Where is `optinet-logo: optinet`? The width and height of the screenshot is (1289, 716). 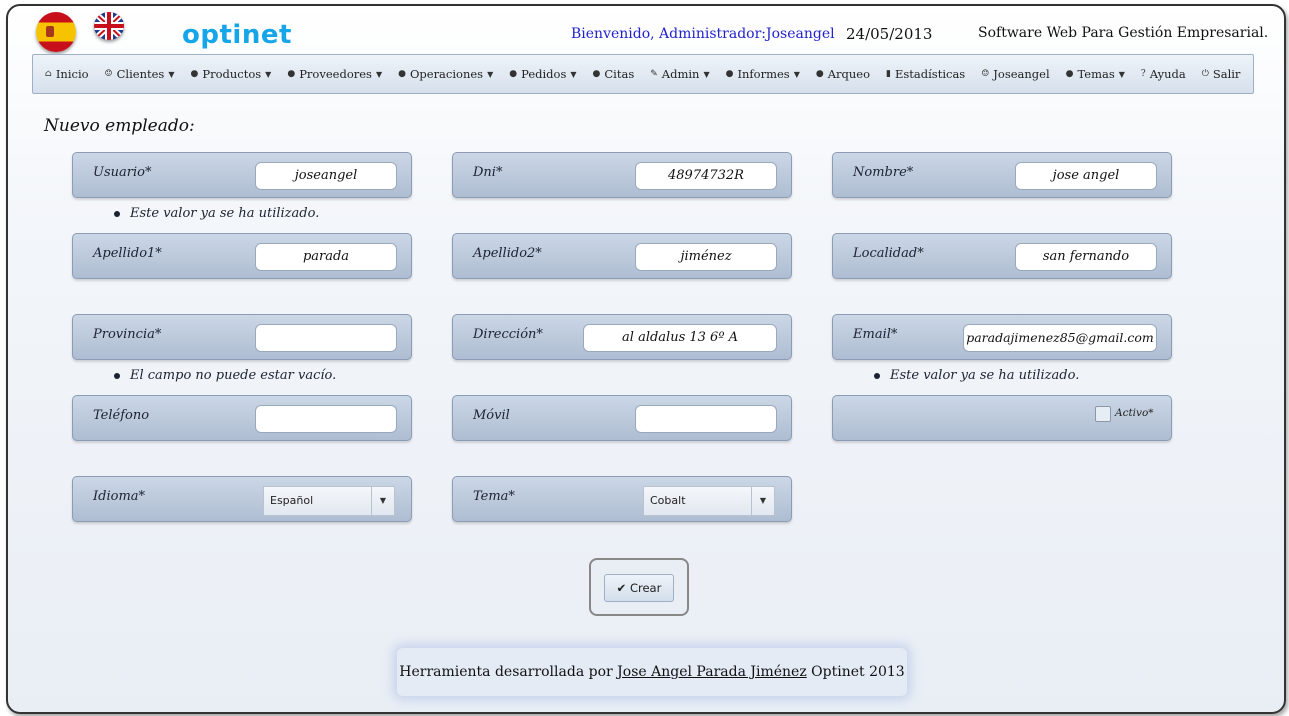
optinet-logo: optinet is located at coordinates (237, 35).